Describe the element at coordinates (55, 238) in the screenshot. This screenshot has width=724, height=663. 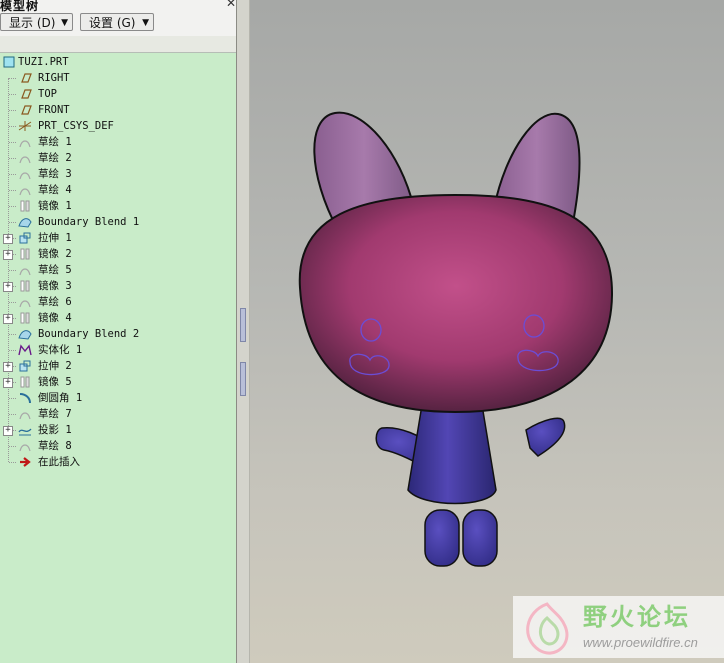
I see `tree-item-label: 拉伸 1` at that location.